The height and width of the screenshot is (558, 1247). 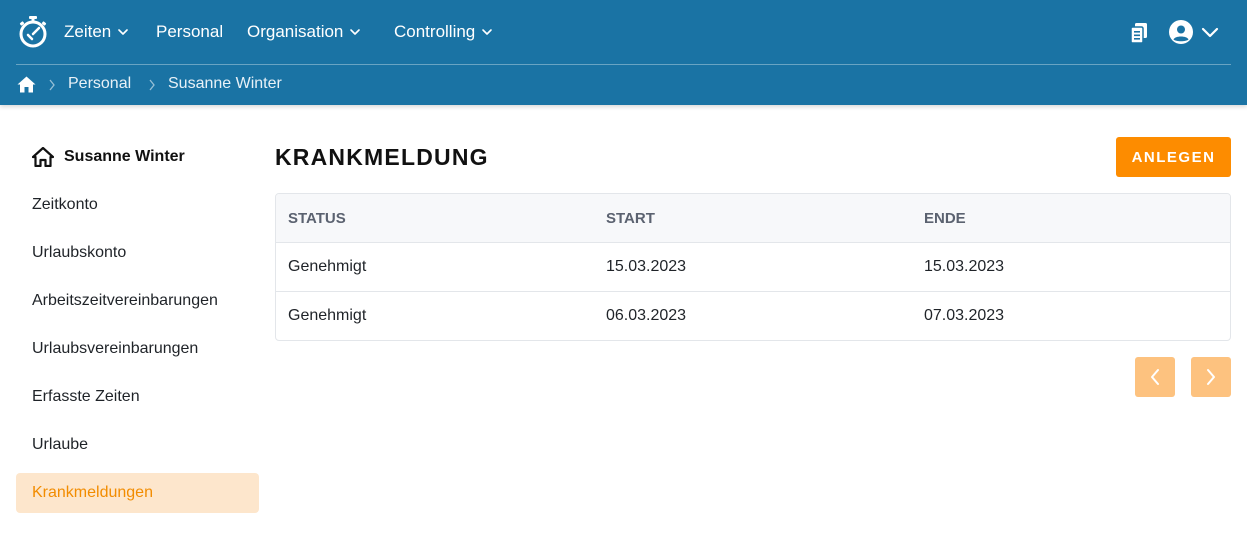 I want to click on top-navigation: Zeiten Personal Organisation Controlling, so click(x=623, y=32).